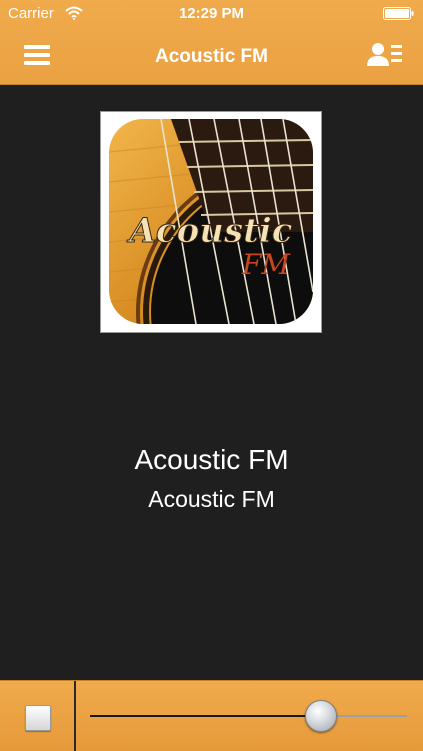 This screenshot has height=751, width=423. I want to click on nav-bar: Acoustic FM, so click(211, 56).